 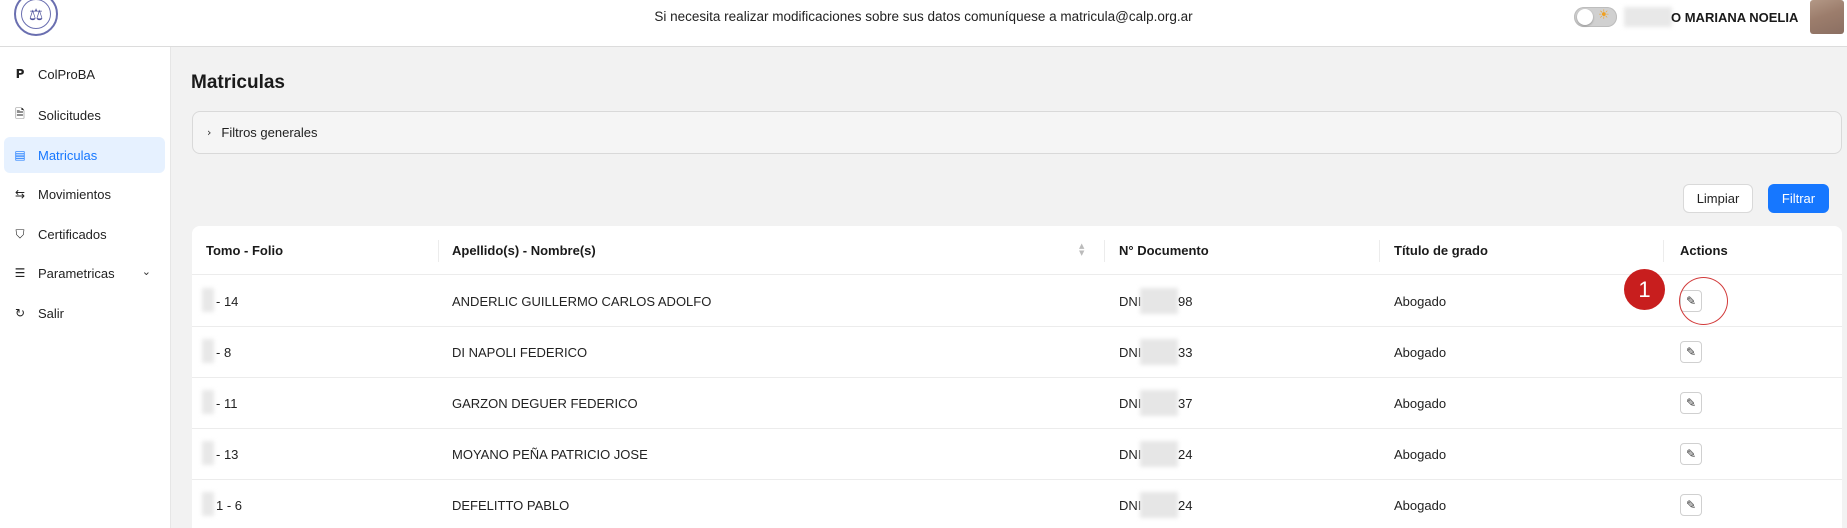 I want to click on sidebar-item-parametricas: ☰ Parametricas ⌄, so click(x=84, y=273).